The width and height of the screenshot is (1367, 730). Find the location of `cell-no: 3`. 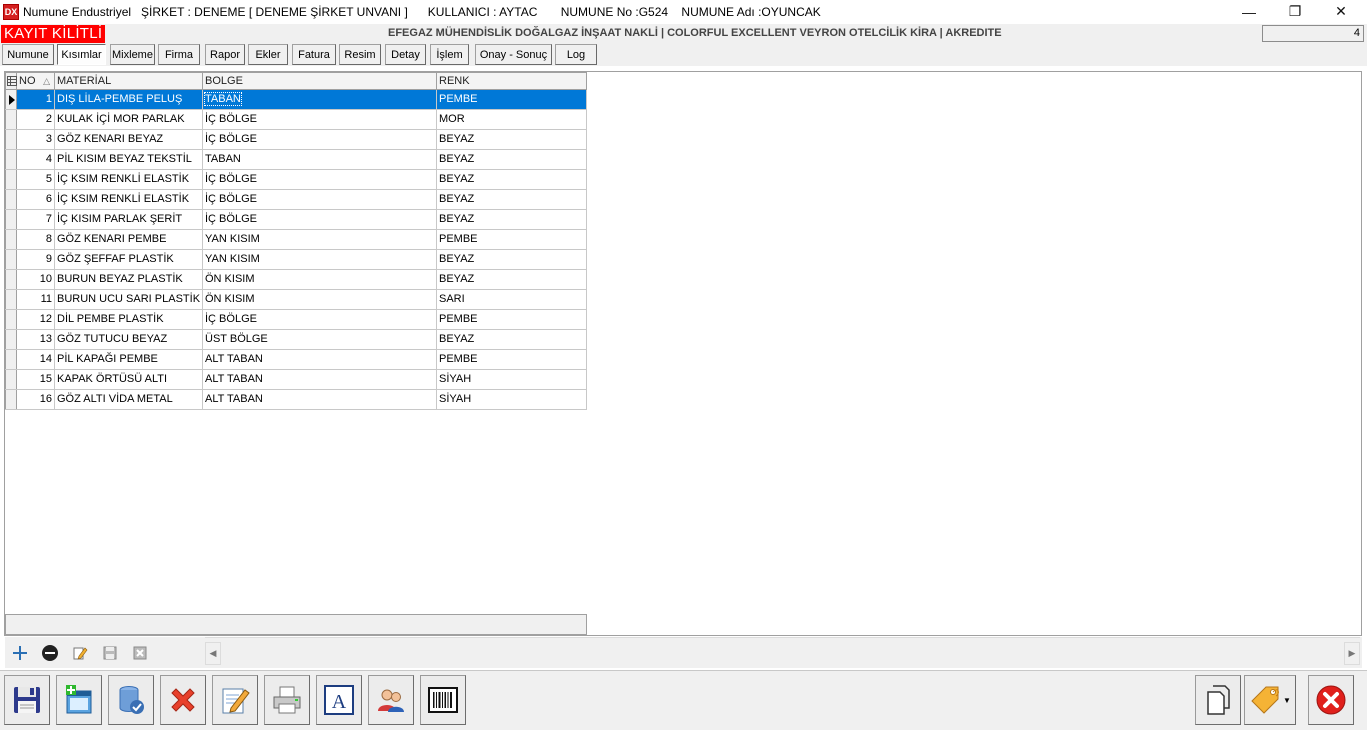

cell-no: 3 is located at coordinates (36, 139).